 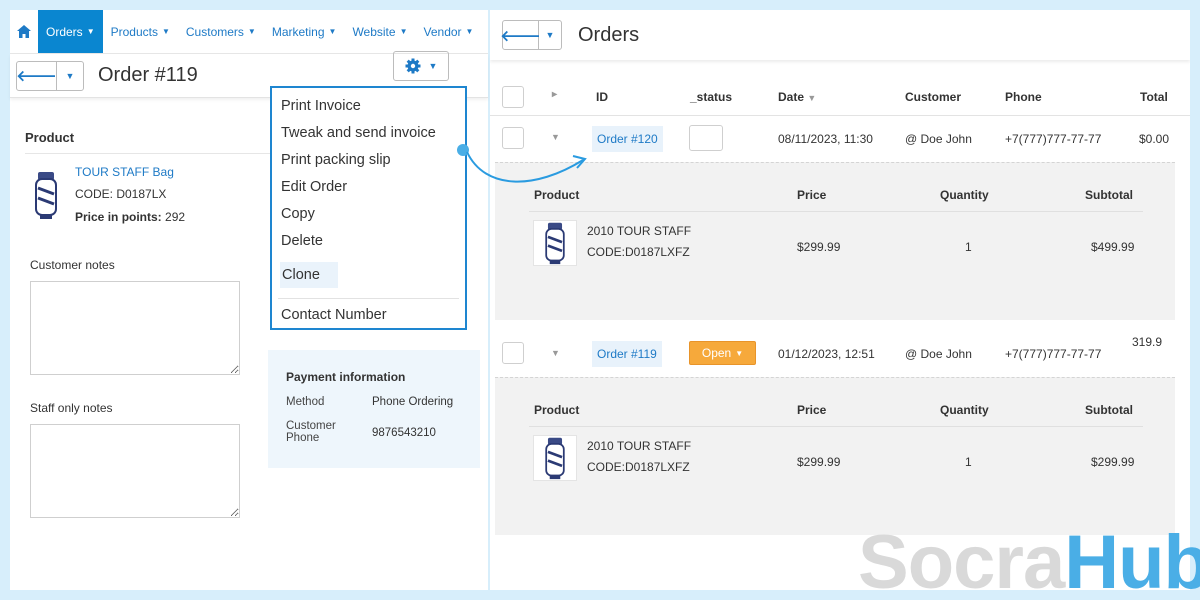 I want to click on customer-phone-label: Customer Phone, so click(x=329, y=432).